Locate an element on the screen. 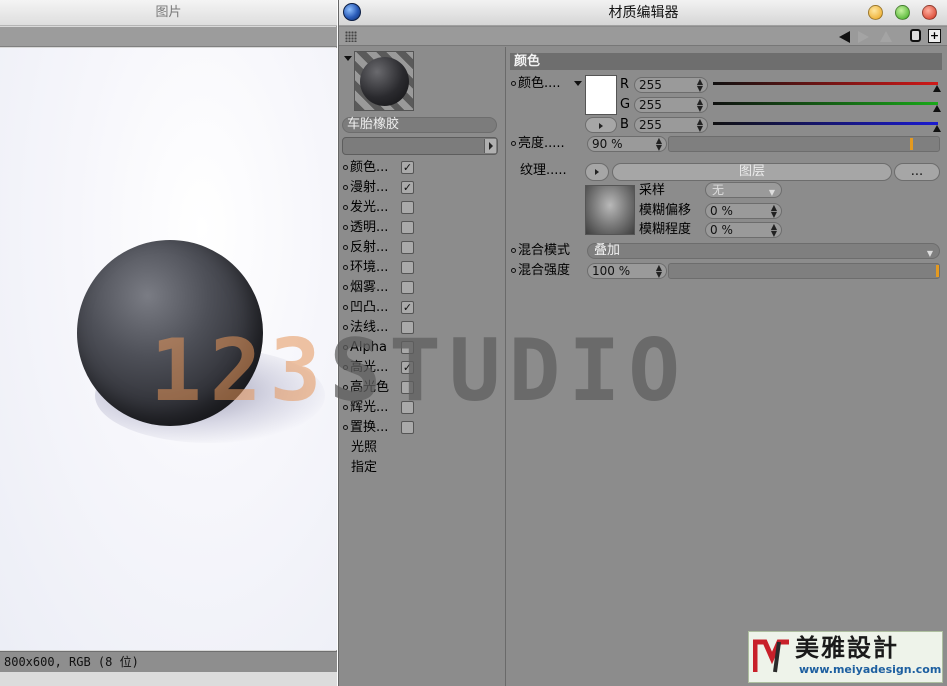  assignment-item: 指定 is located at coordinates (388, 468).